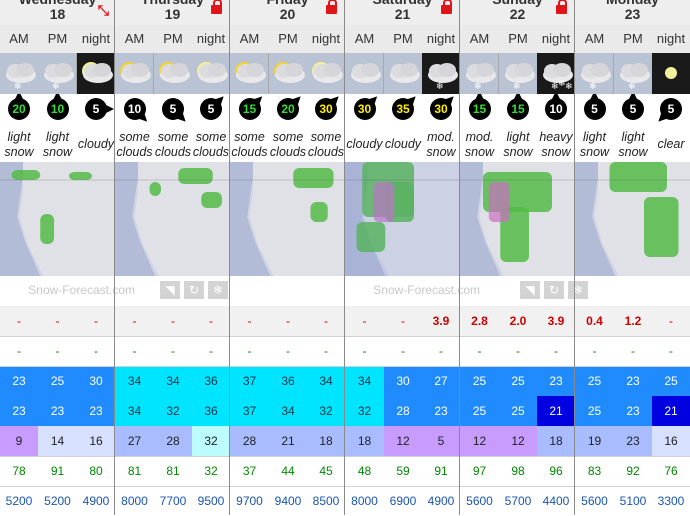 The image size is (690, 516). What do you see at coordinates (441, 136) in the screenshot?
I see `summary-line: mod.` at bounding box center [441, 136].